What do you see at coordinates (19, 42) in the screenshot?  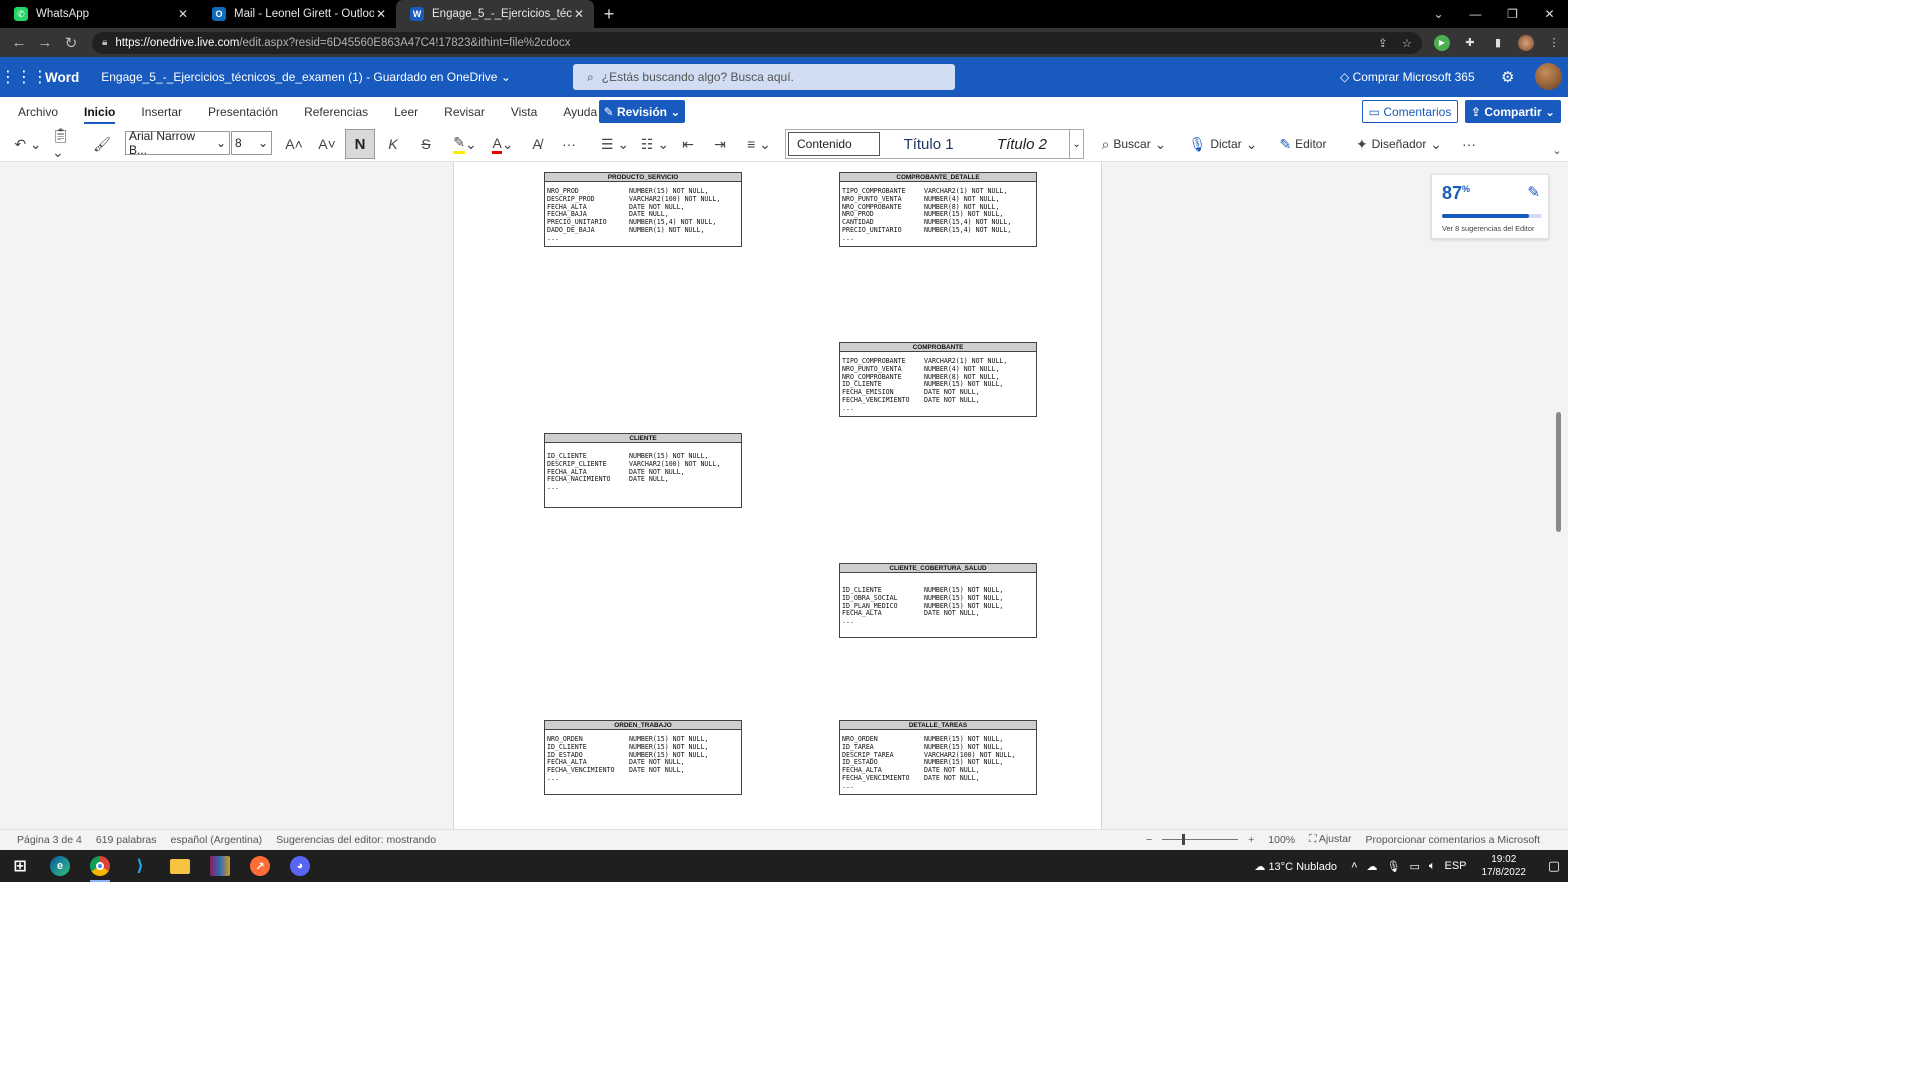 I see `back-icon: ←` at bounding box center [19, 42].